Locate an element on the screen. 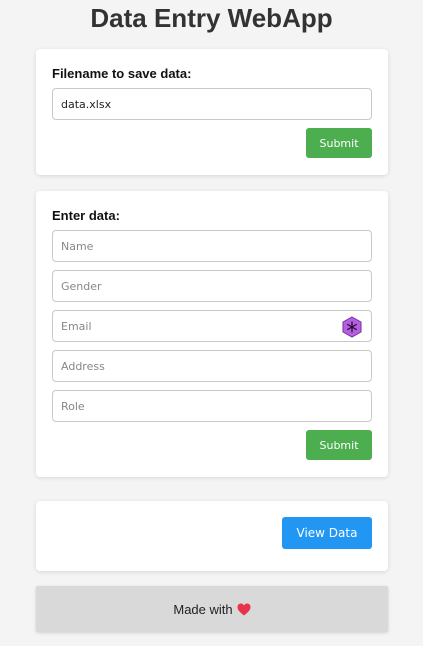 This screenshot has width=423, height=646. filename-submit-button: Submit is located at coordinates (339, 143).